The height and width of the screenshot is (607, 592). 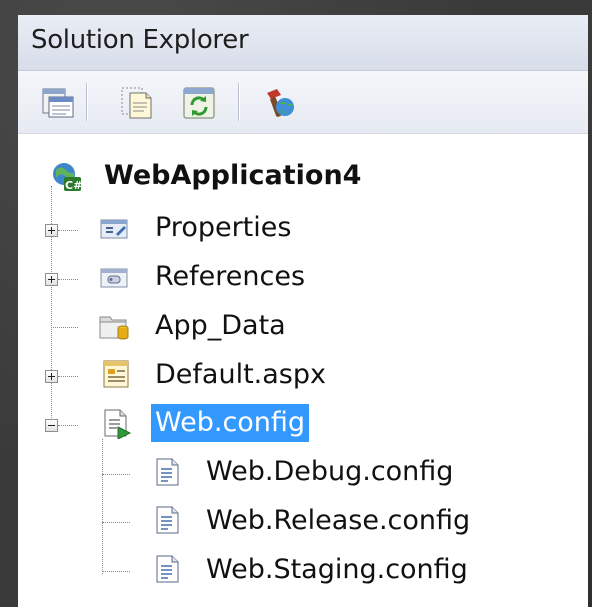 I want to click on tree-root-label: WebApplication4, so click(x=233, y=175).